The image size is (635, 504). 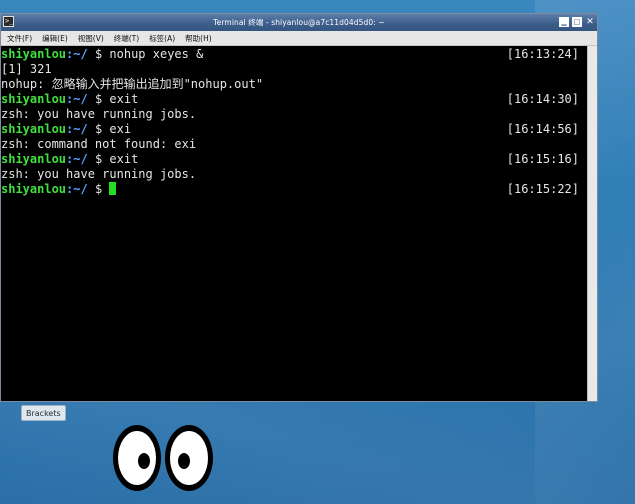 I want to click on timestamp: [16:14:56], so click(x=542, y=129).